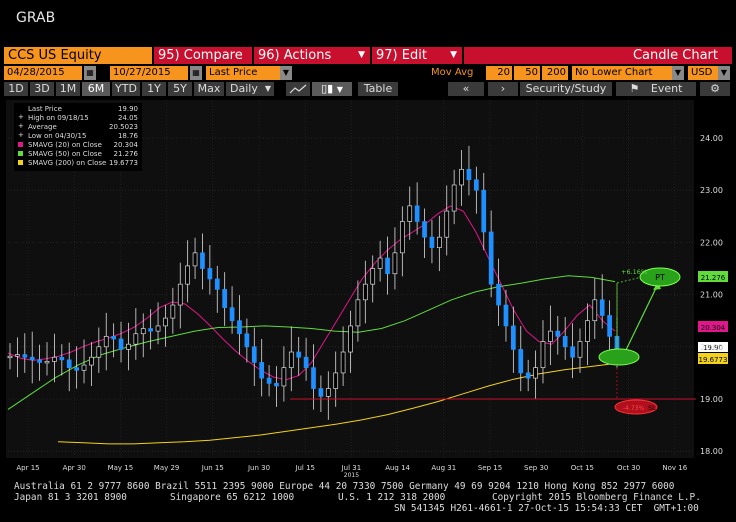  Describe the element at coordinates (634, 272) in the screenshot. I see `pt-value: +6.16%` at that location.